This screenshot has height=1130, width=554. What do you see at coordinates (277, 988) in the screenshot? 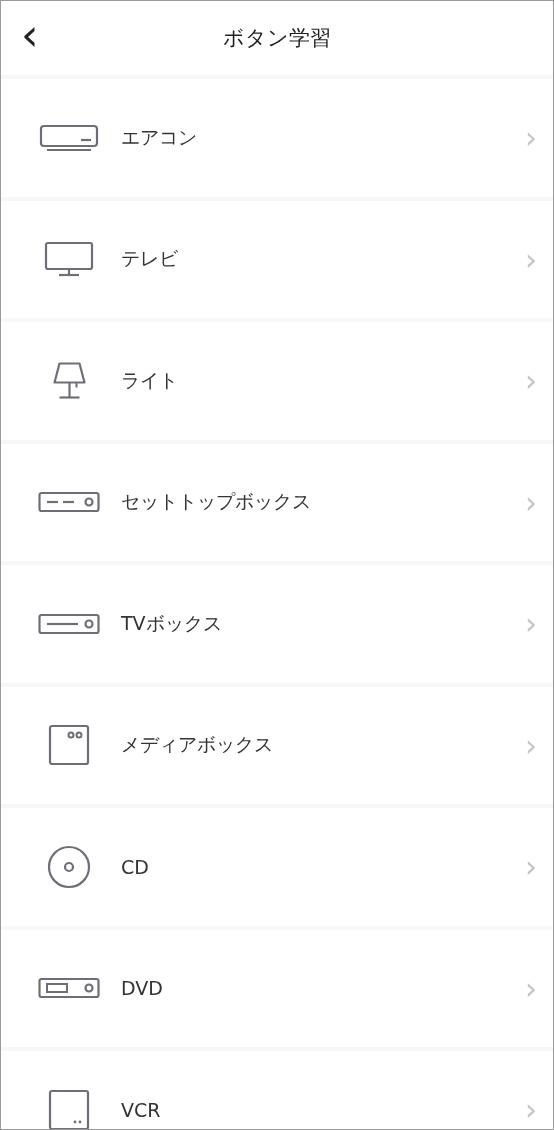
I see `list-item: DVD ›` at bounding box center [277, 988].